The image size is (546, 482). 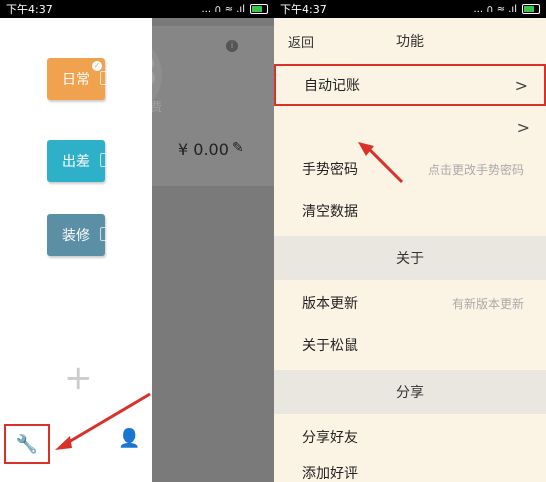 What do you see at coordinates (330, 170) in the screenshot?
I see `row-label: 手势密码` at bounding box center [330, 170].